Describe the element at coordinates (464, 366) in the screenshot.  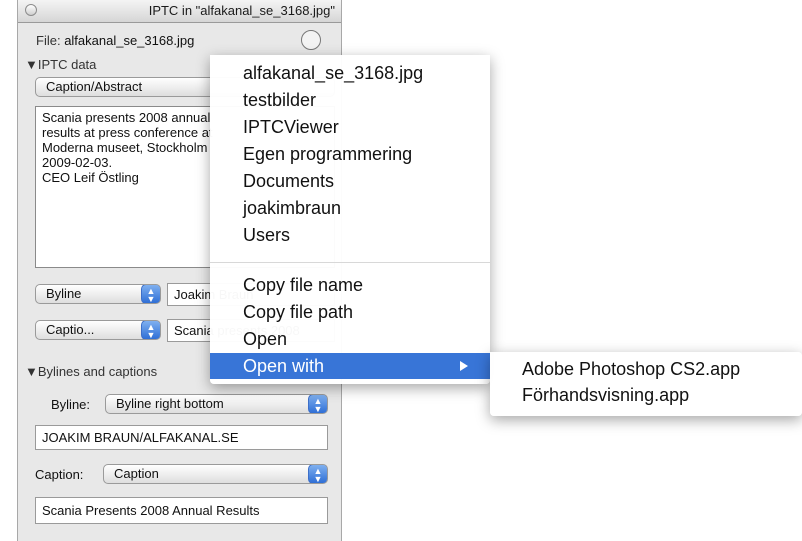
I see `submenu-arrow-icon` at that location.